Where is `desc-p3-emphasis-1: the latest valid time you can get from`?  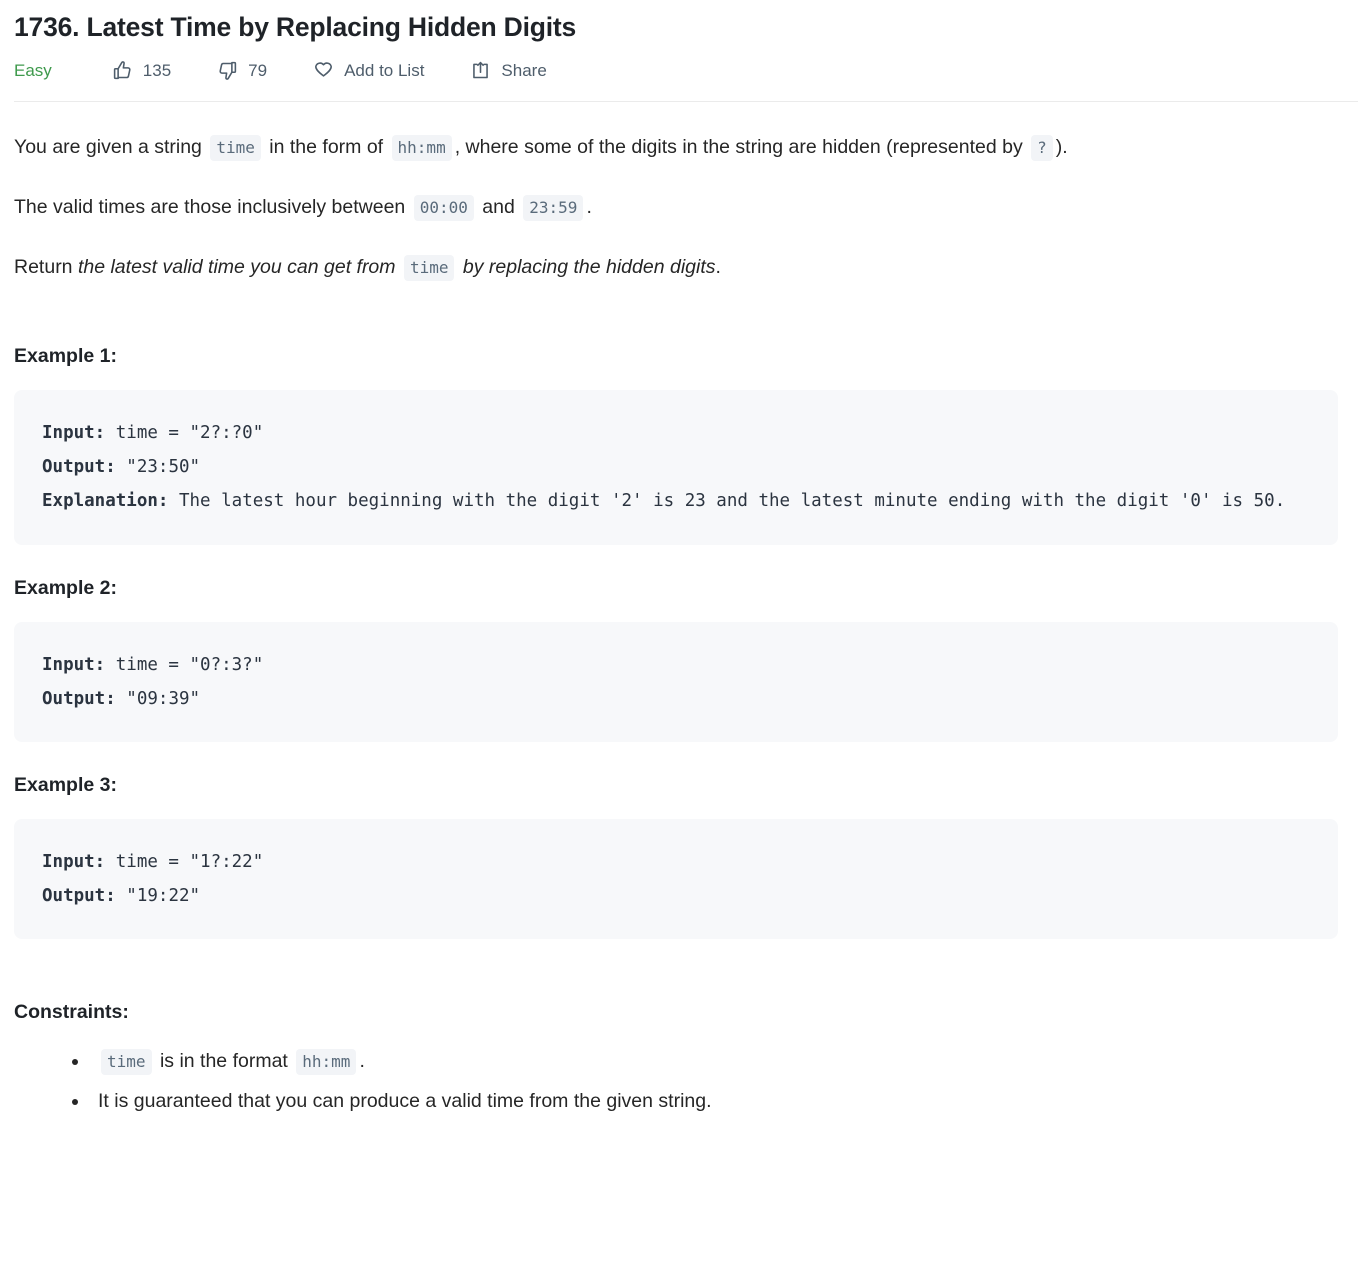 desc-p3-emphasis-1: the latest valid time you can get from is located at coordinates (236, 266).